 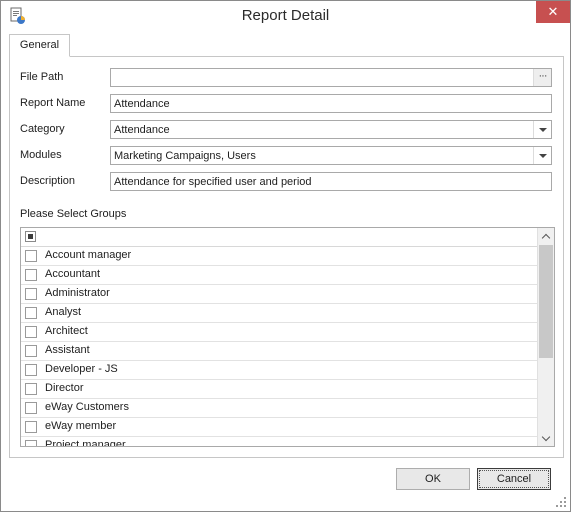 What do you see at coordinates (42, 77) in the screenshot?
I see `file-path-label: File Path` at bounding box center [42, 77].